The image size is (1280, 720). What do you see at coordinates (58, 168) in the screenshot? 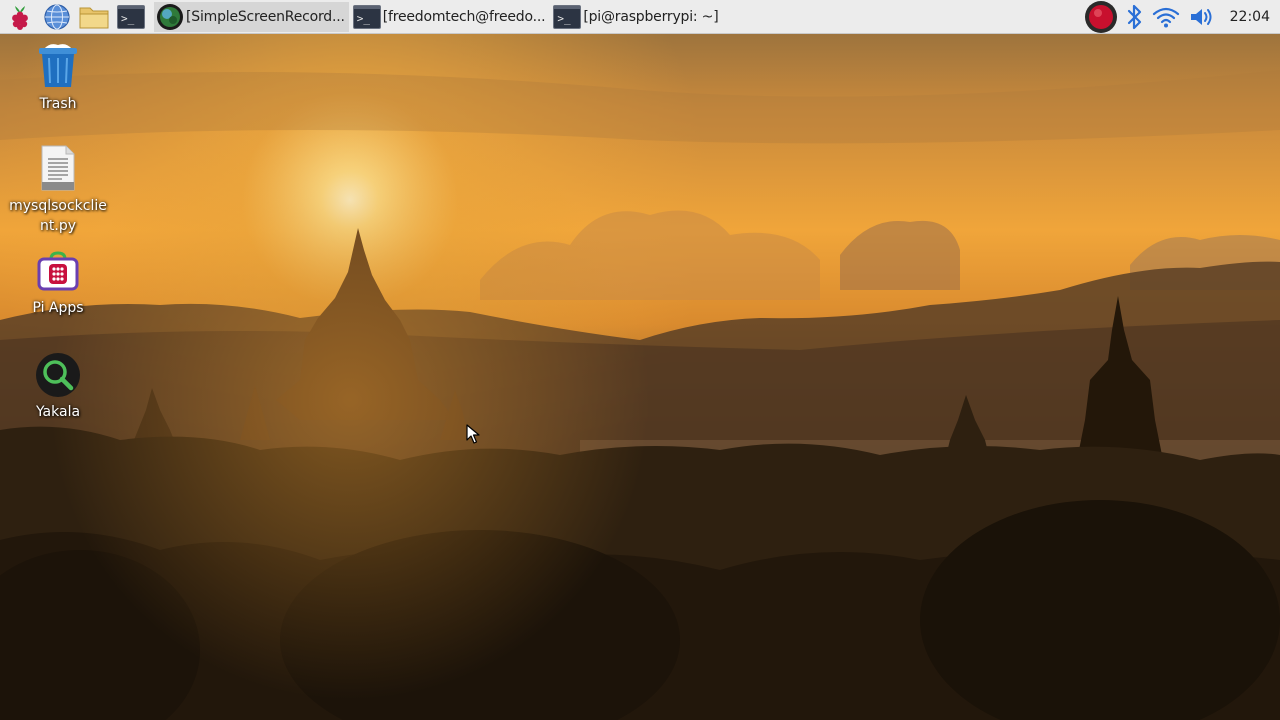
I see `text-file-icon` at bounding box center [58, 168].